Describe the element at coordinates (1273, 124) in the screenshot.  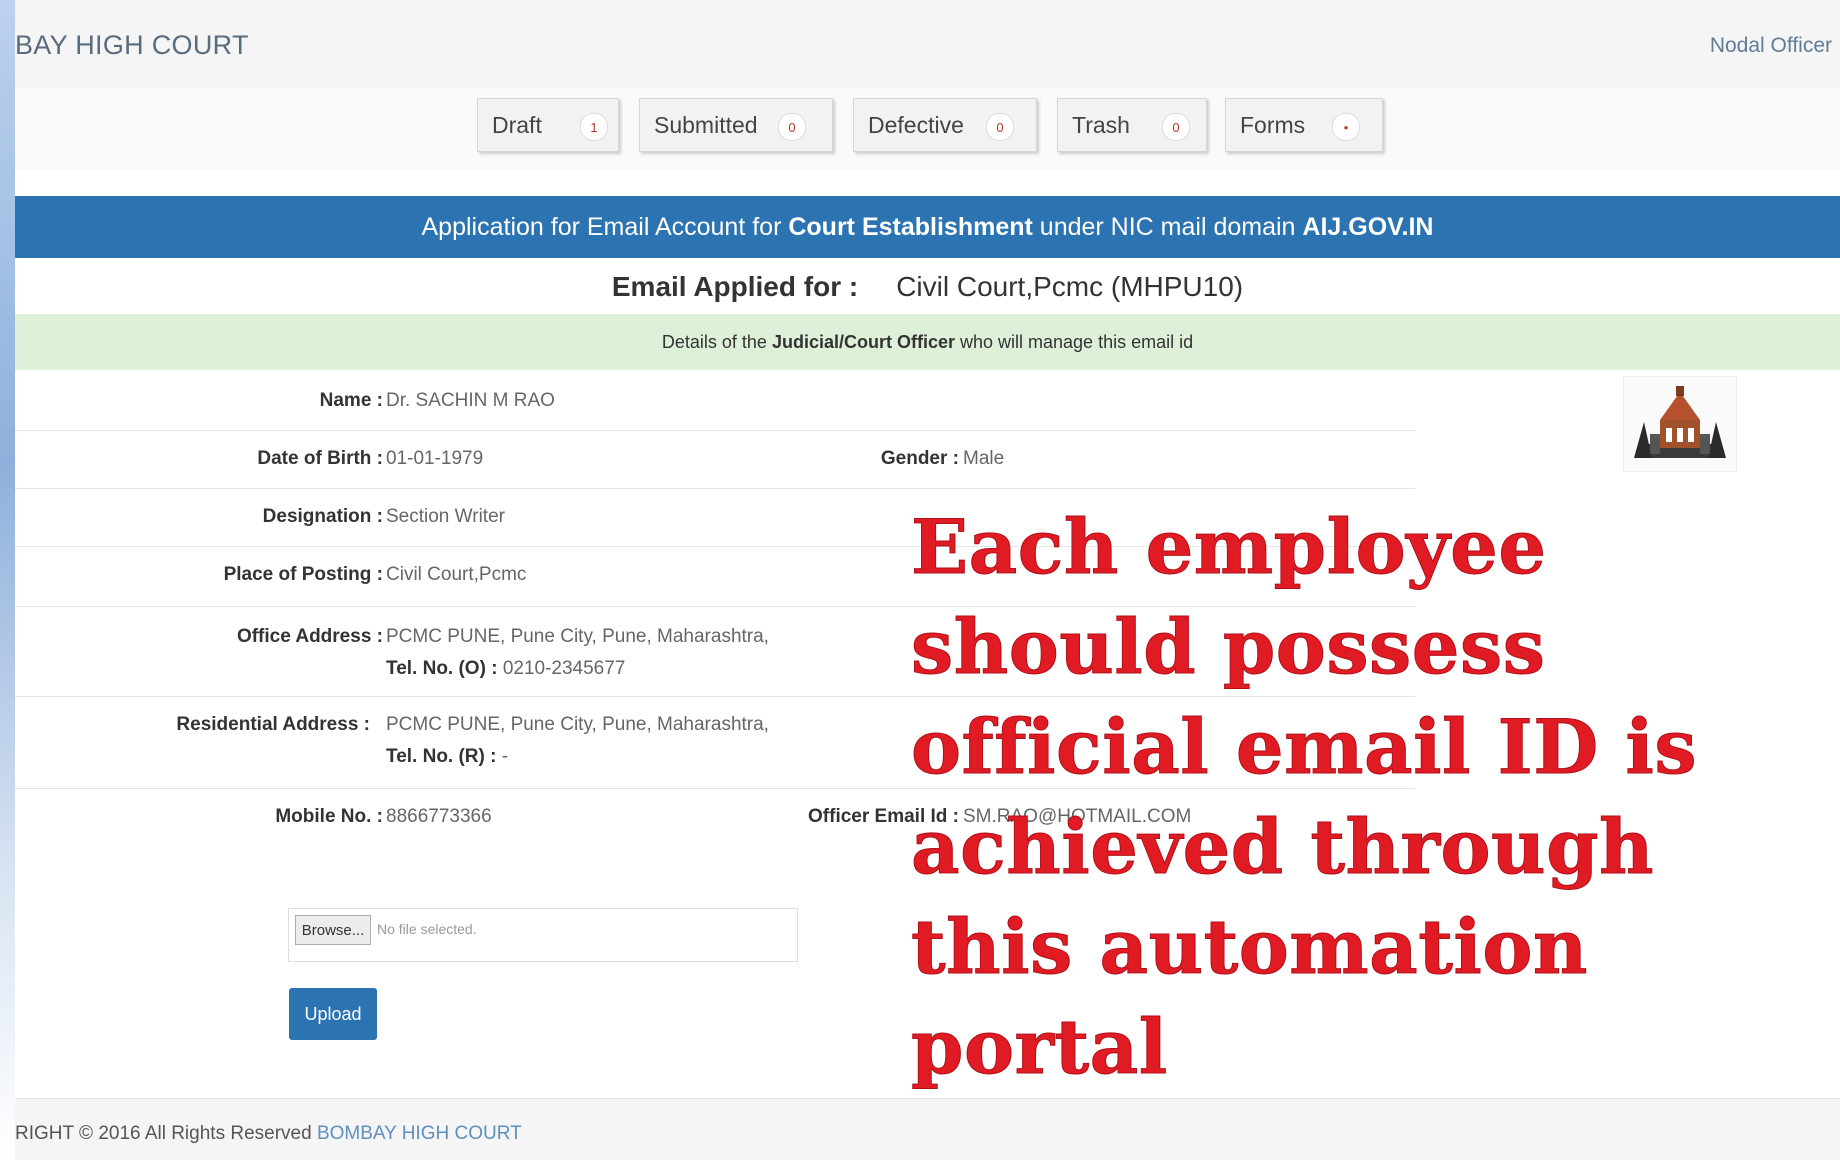
I see `tab-forms-label: Forms` at that location.